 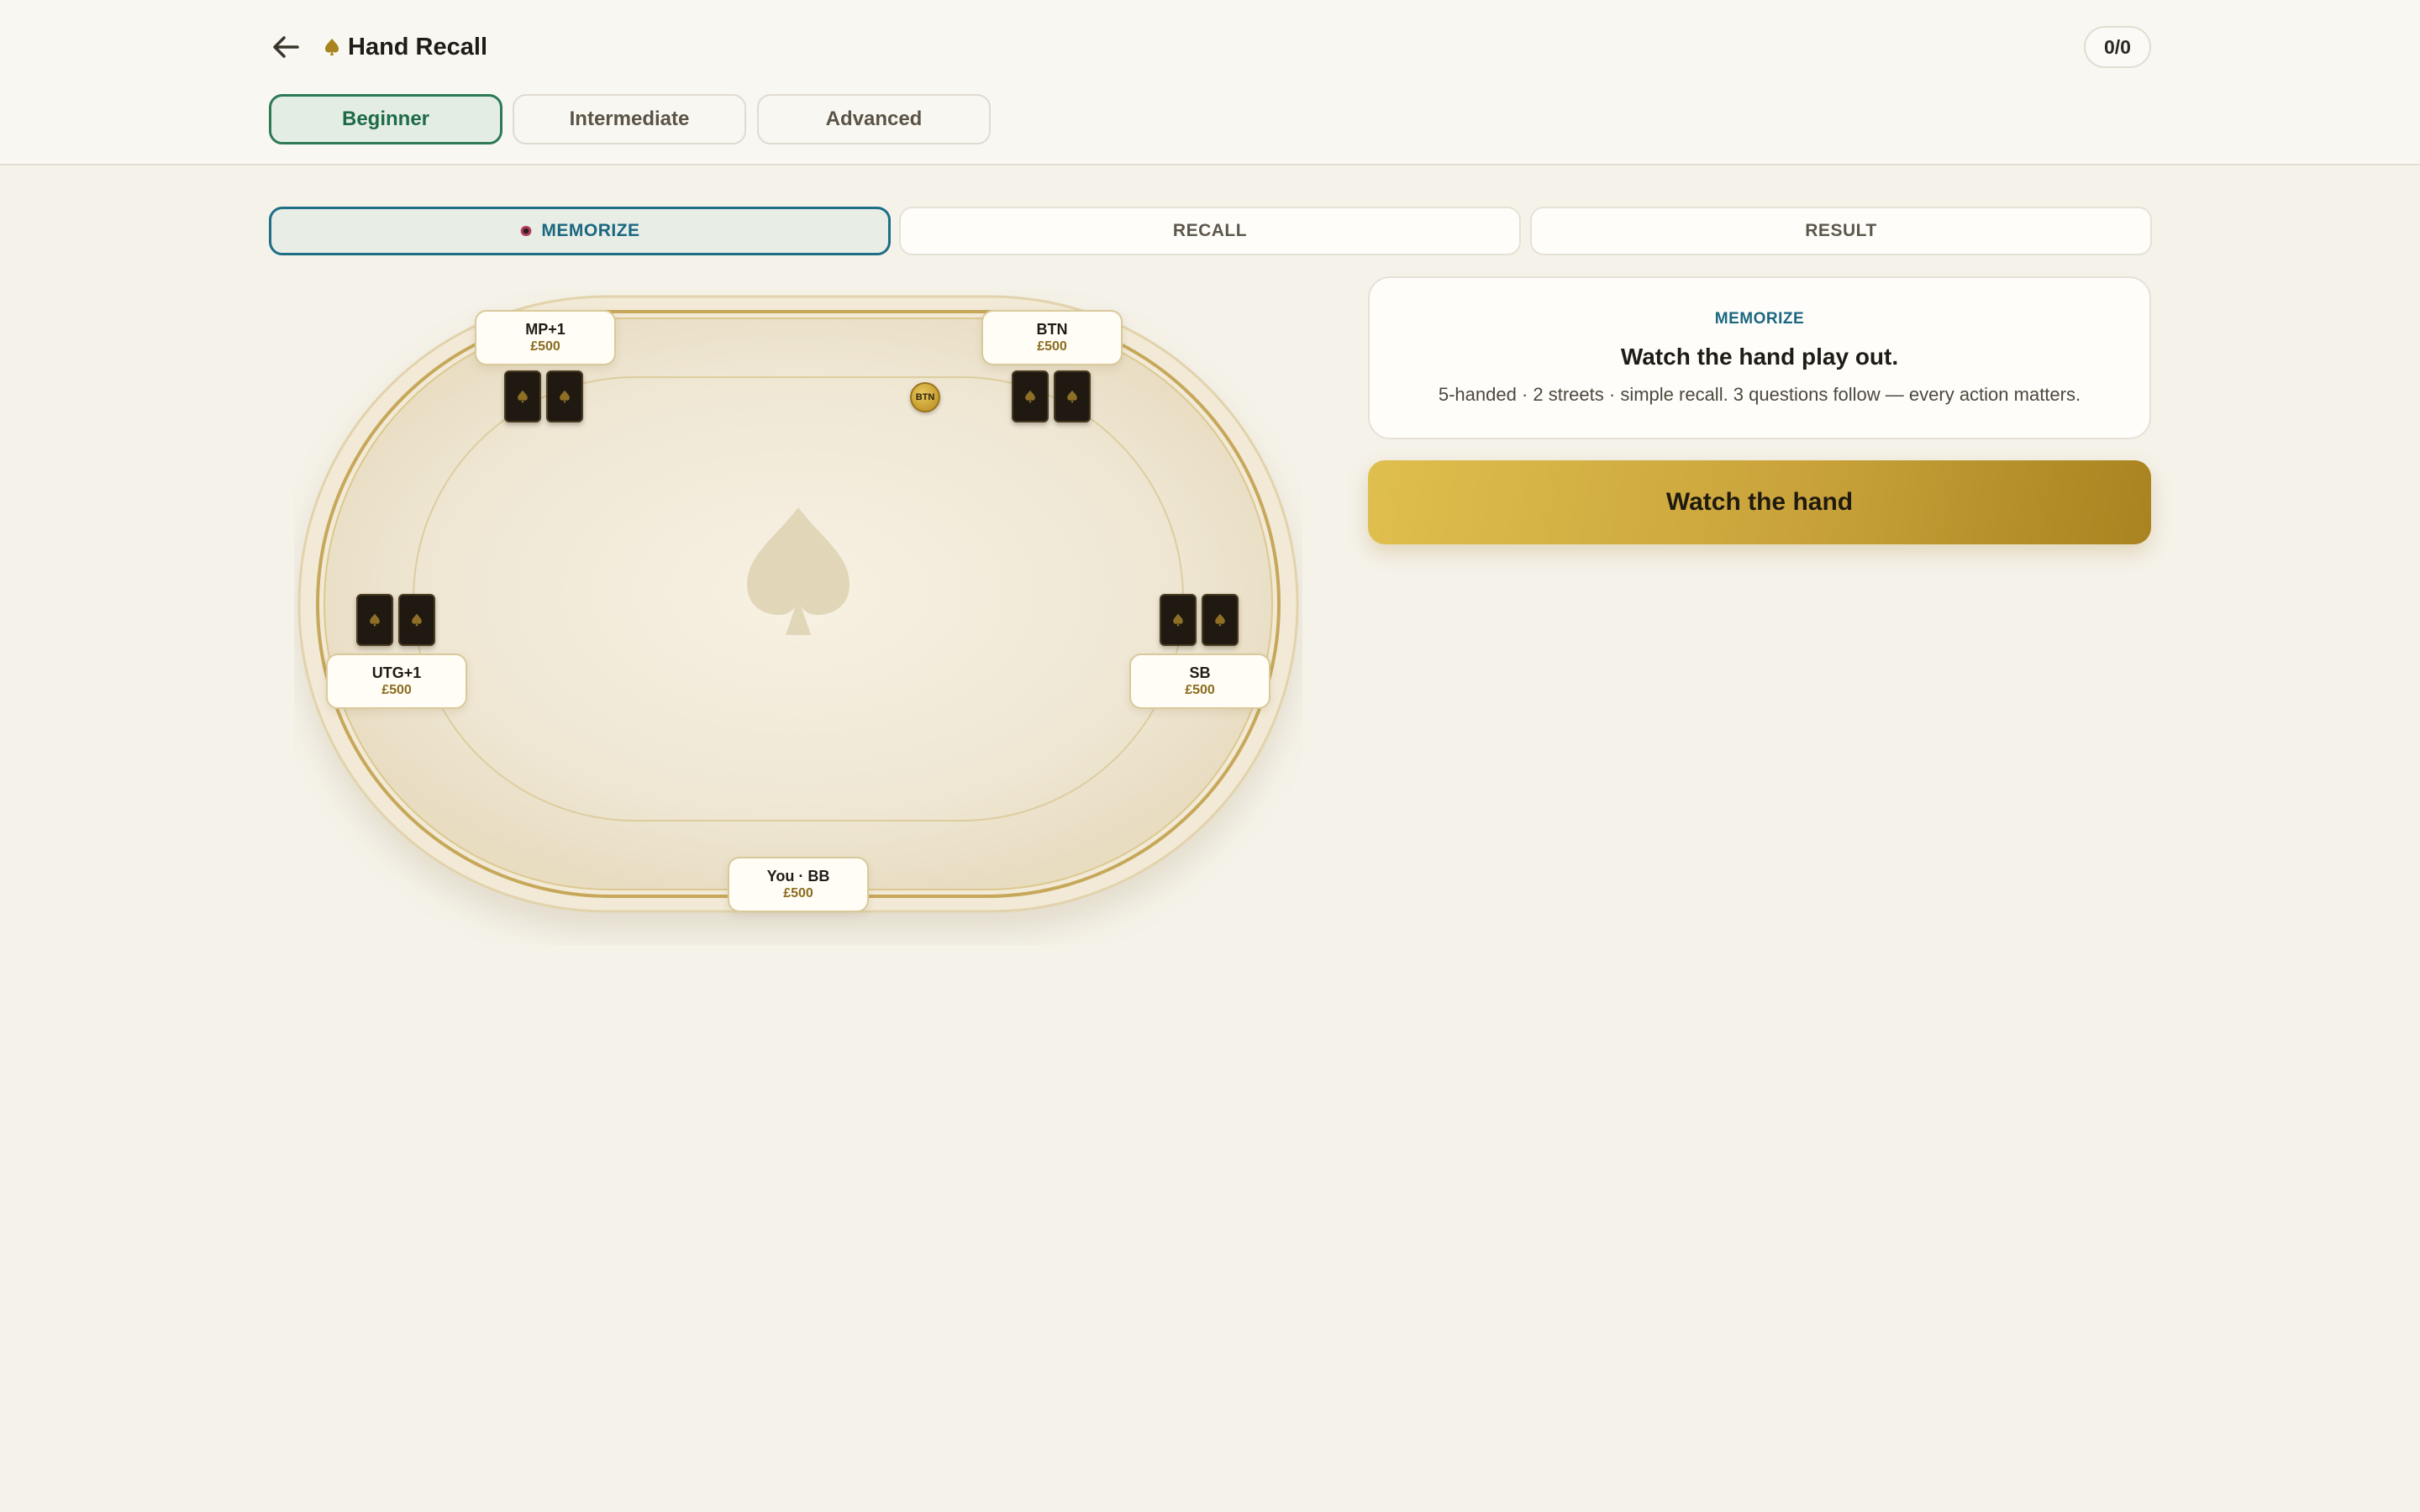 What do you see at coordinates (1759, 319) in the screenshot?
I see `phase-label: MEMORIZE` at bounding box center [1759, 319].